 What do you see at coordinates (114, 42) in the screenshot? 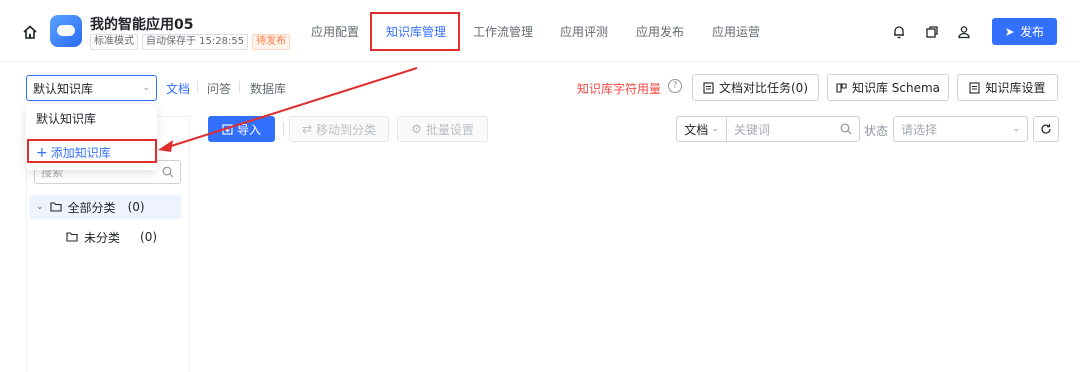
I see `mode-tag: 标准模式` at bounding box center [114, 42].